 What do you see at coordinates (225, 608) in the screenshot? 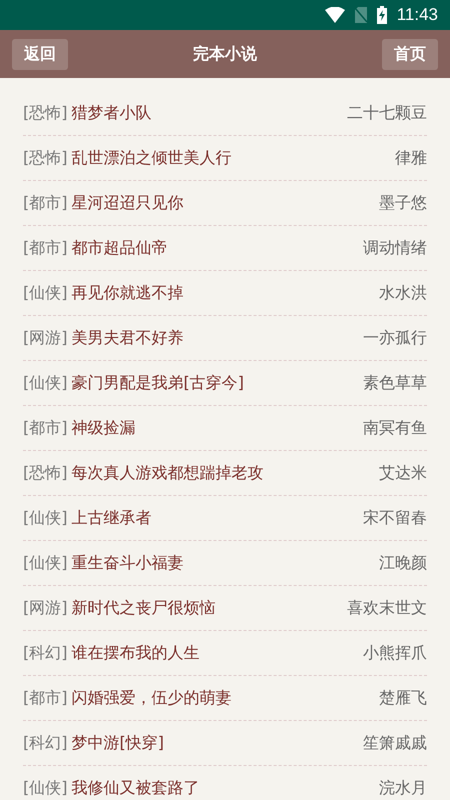
I see `book-row: [网游] 新时代之丧尸很烦恼 喜欢末世文` at bounding box center [225, 608].